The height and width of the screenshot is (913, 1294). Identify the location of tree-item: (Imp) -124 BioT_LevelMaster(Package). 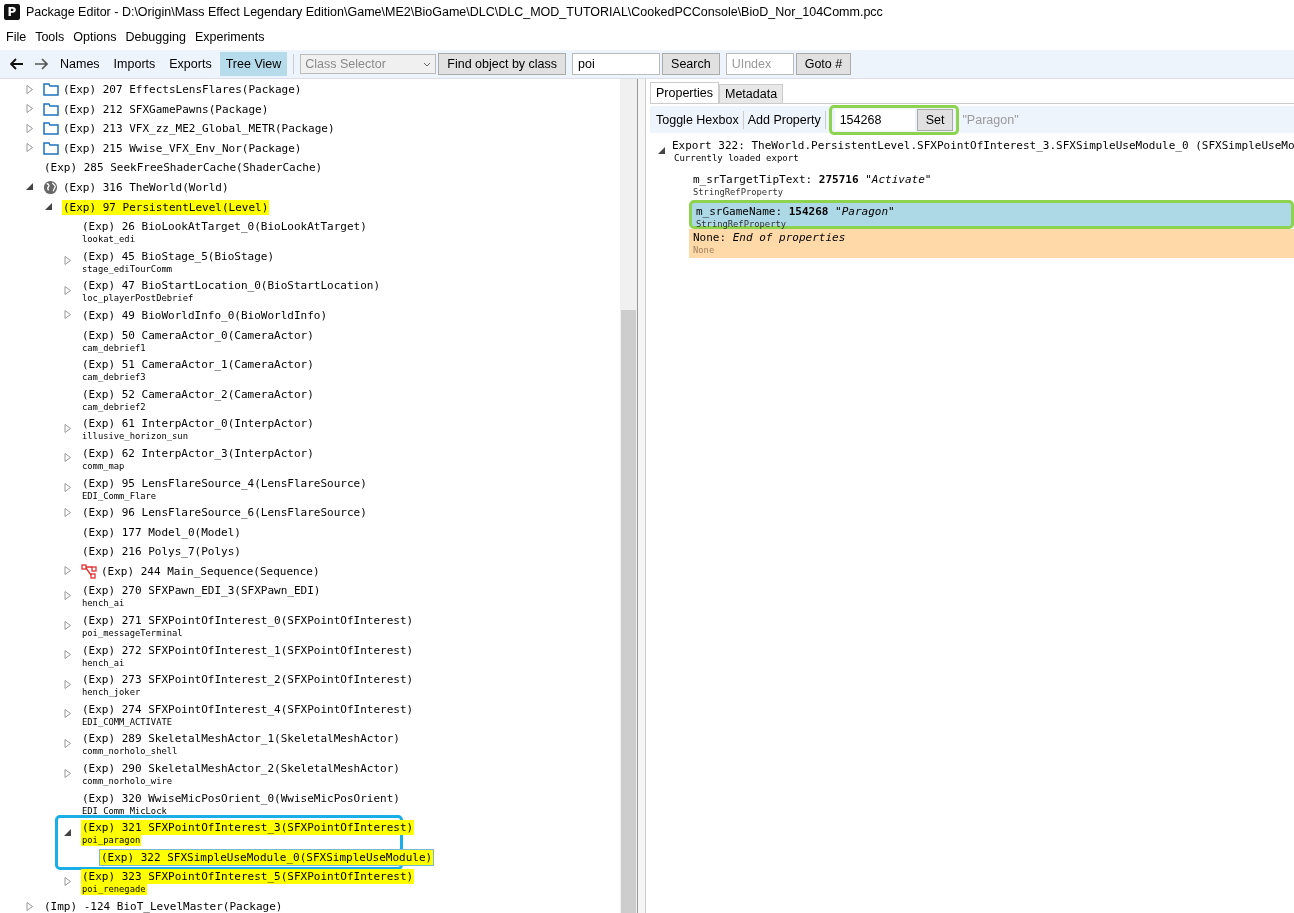
(163, 906).